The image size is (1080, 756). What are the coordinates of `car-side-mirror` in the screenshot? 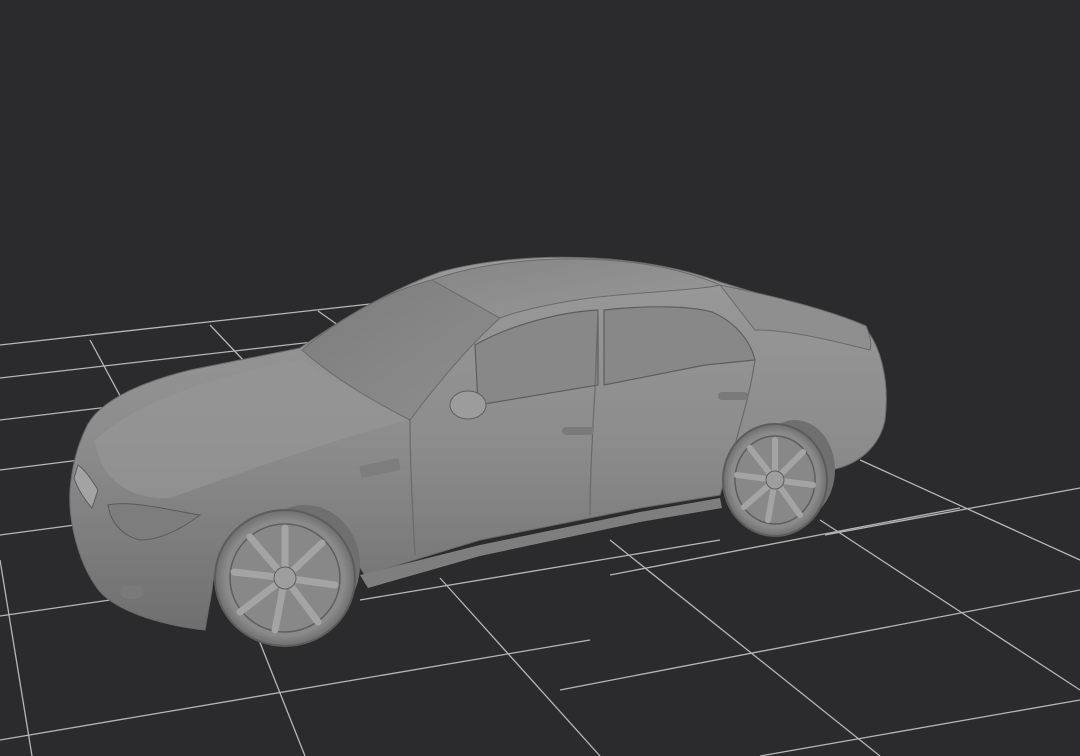 It's located at (468, 405).